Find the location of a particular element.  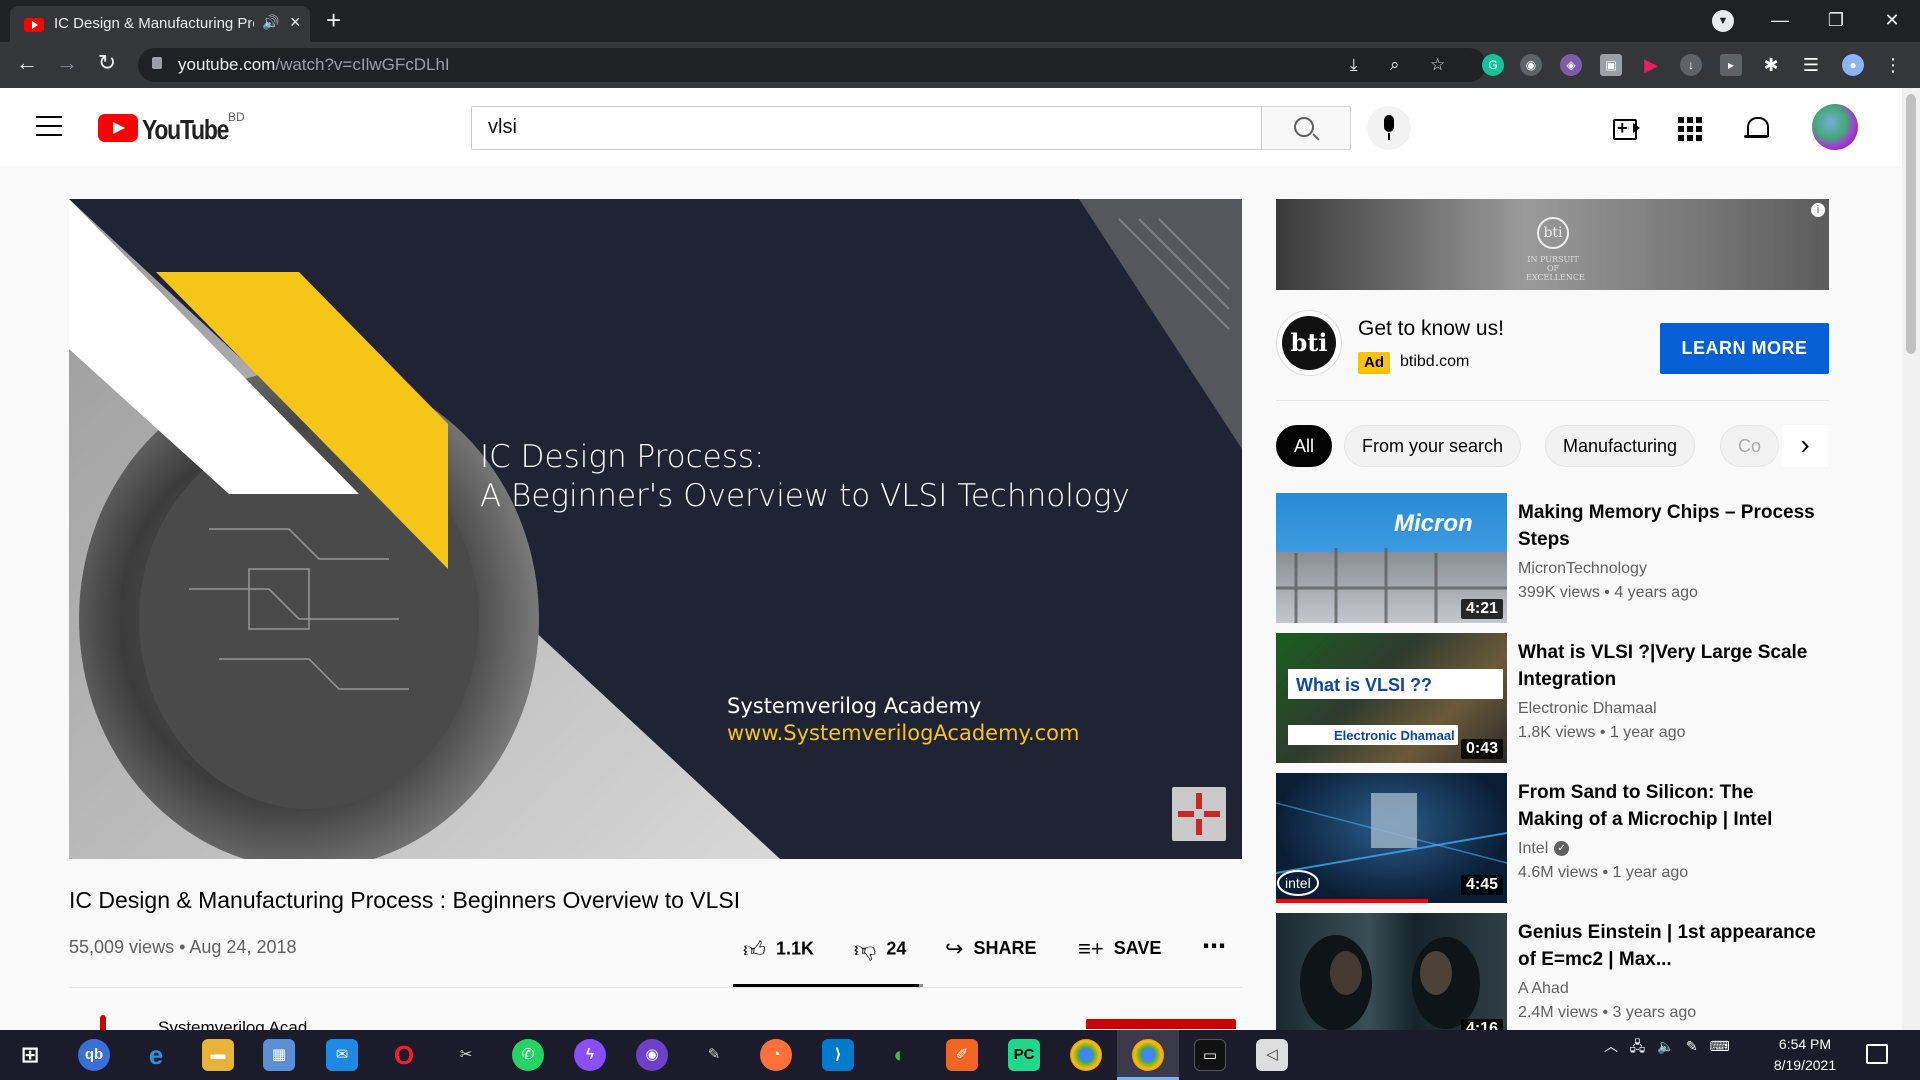

divider is located at coordinates (655, 987).